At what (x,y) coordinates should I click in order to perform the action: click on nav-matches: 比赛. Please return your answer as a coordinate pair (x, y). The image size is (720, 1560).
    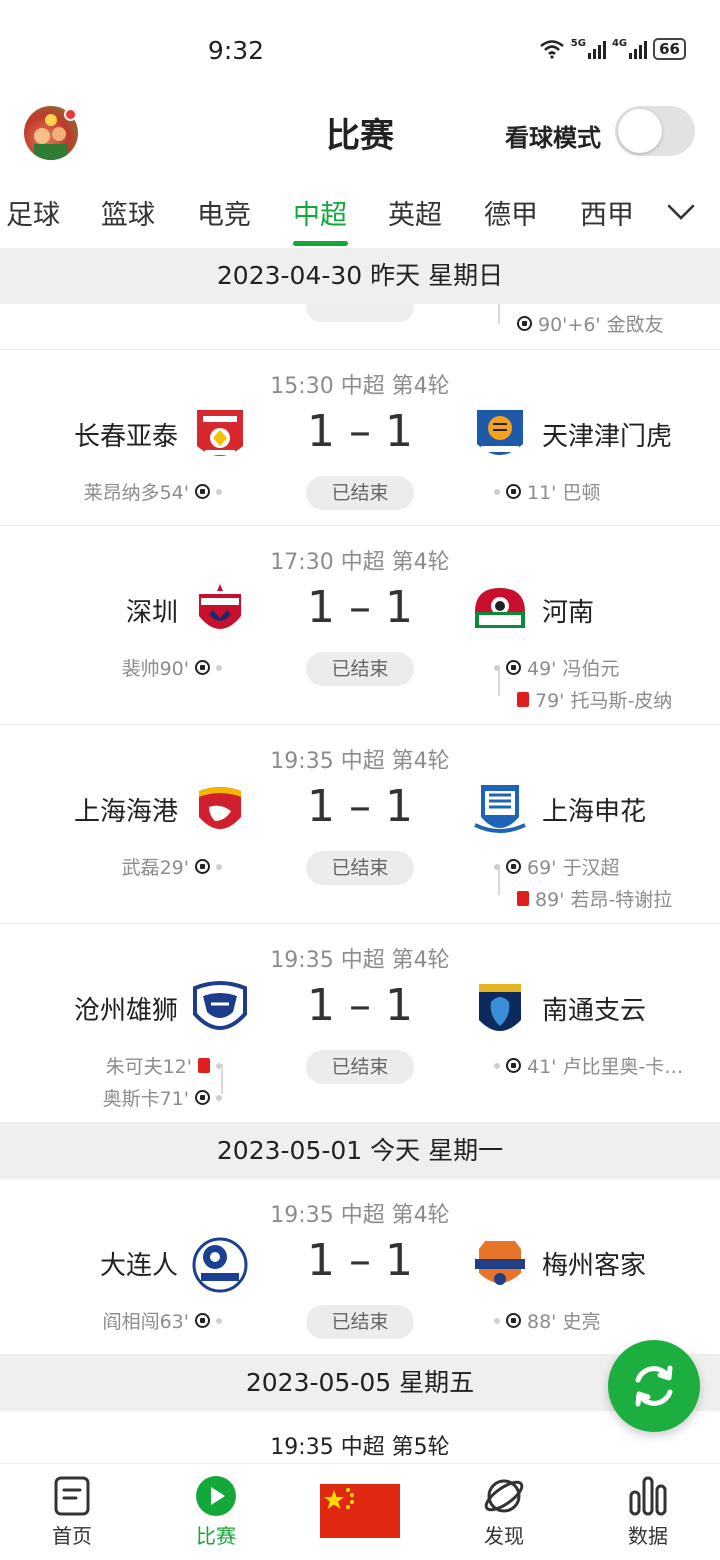
    Looking at the image, I should click on (216, 1511).